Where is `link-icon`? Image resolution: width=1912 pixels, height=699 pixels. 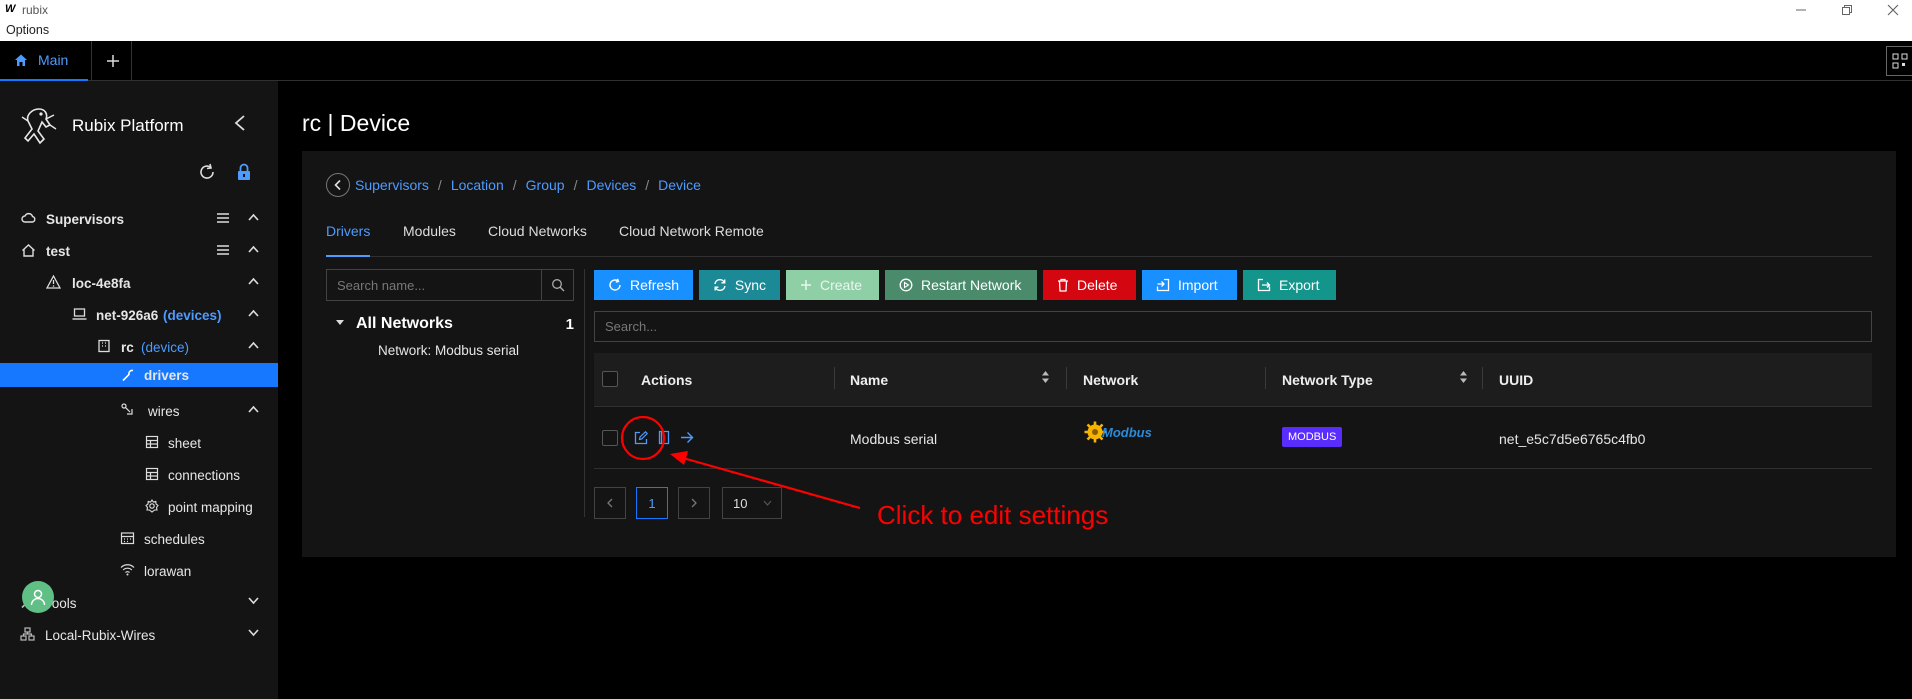
link-icon is located at coordinates (128, 410).